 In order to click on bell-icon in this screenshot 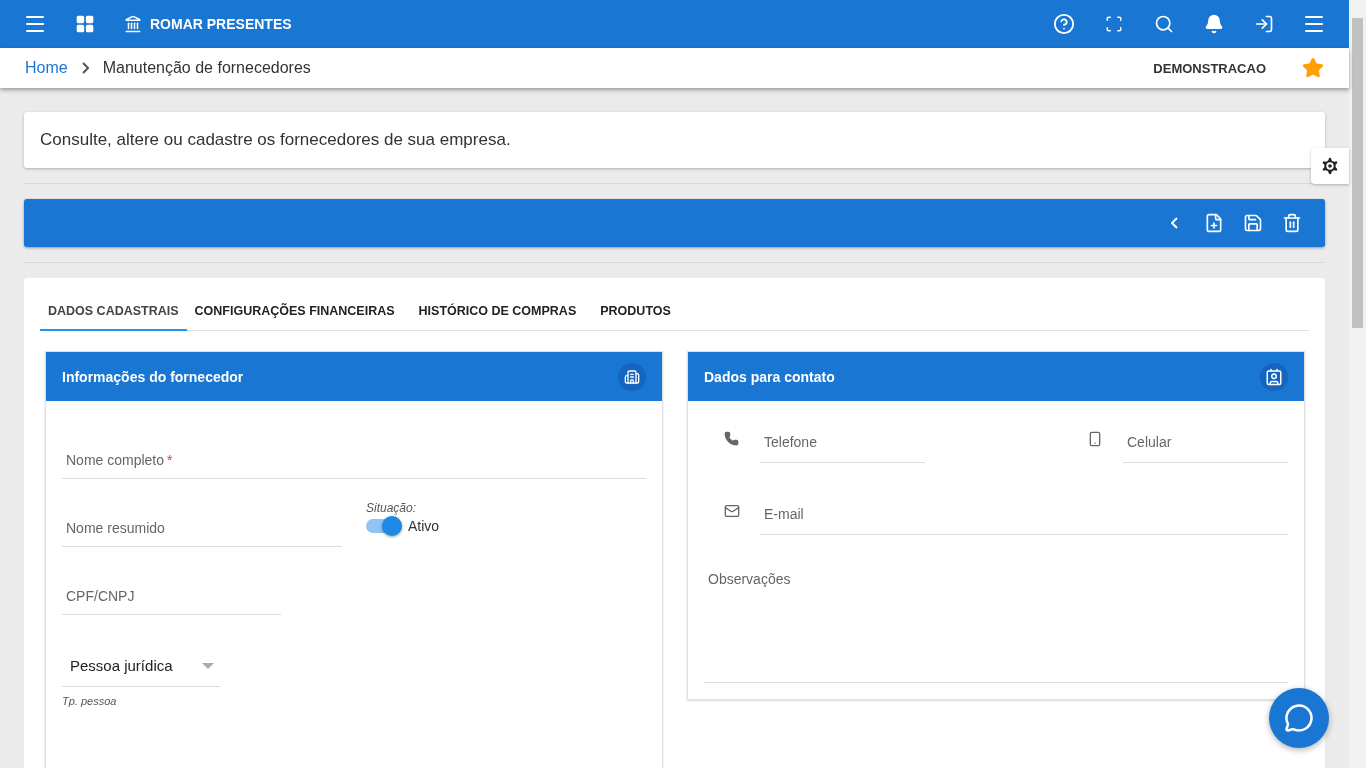, I will do `click(1214, 24)`.